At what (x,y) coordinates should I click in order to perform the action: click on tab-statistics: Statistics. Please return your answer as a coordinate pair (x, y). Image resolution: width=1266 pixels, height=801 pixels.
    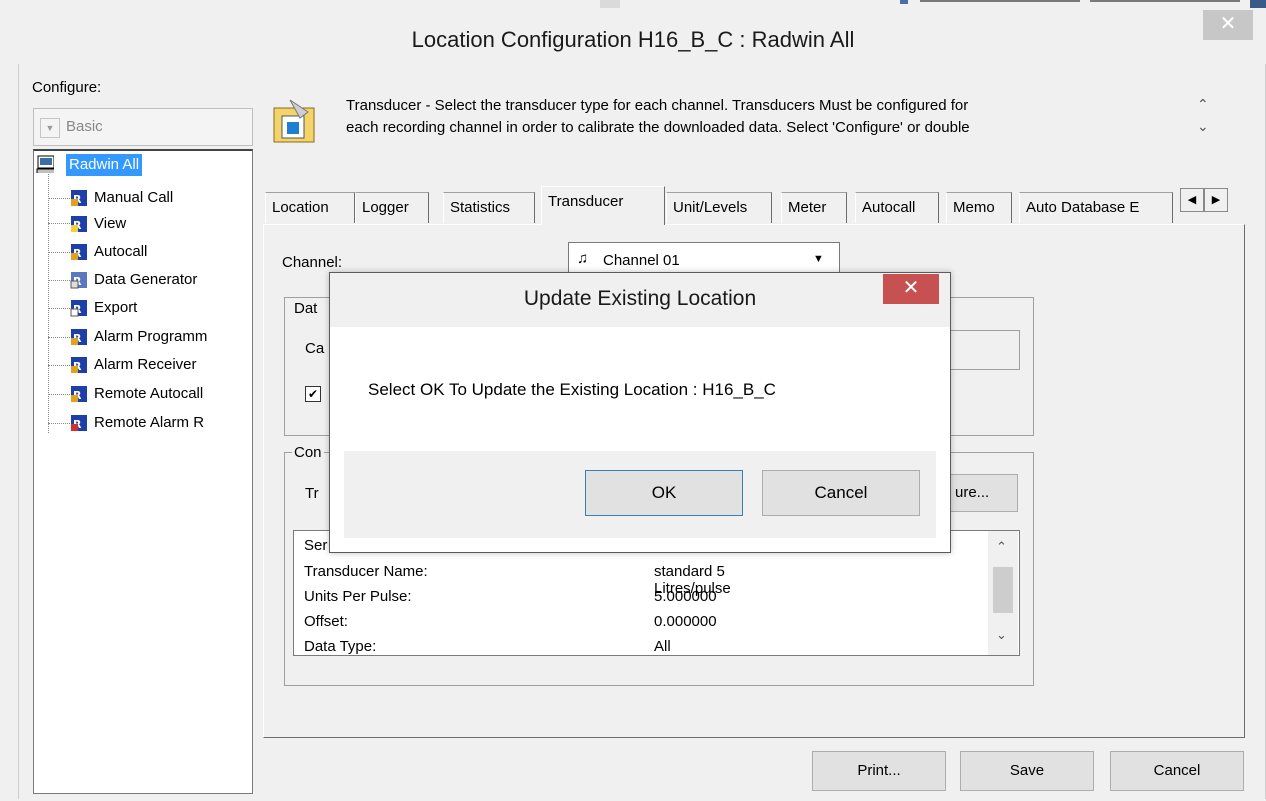
    Looking at the image, I should click on (489, 207).